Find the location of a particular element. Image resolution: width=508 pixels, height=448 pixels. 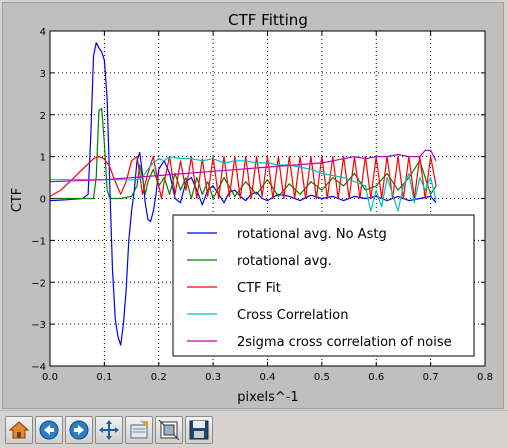

back-button is located at coordinates (49, 430).